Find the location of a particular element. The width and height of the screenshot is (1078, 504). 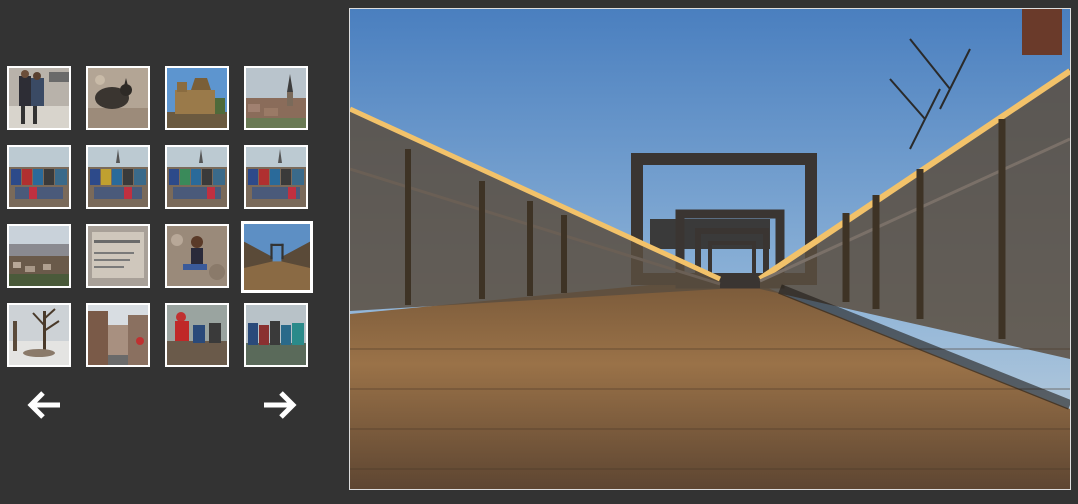

hikers-group-thumbnail is located at coordinates (276, 335).